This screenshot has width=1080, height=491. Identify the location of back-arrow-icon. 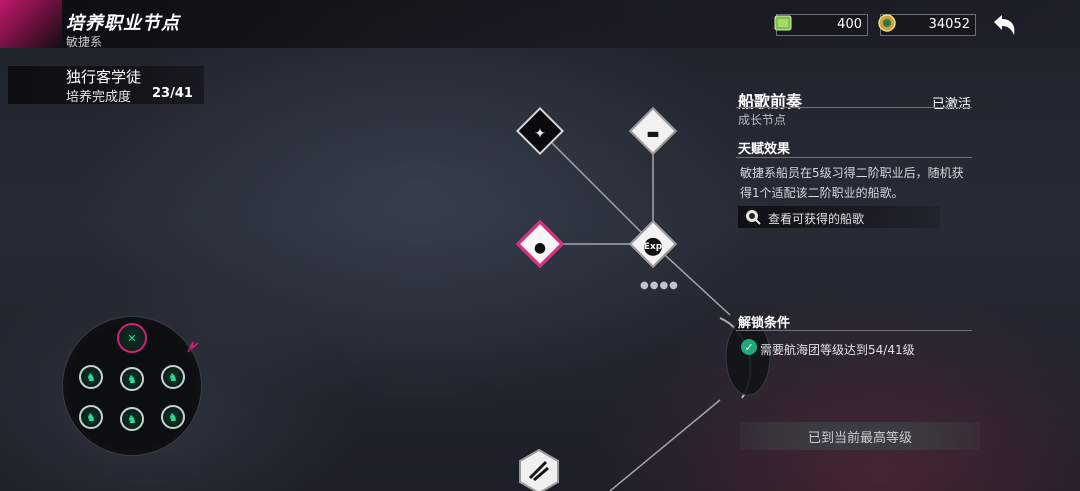
(1003, 25).